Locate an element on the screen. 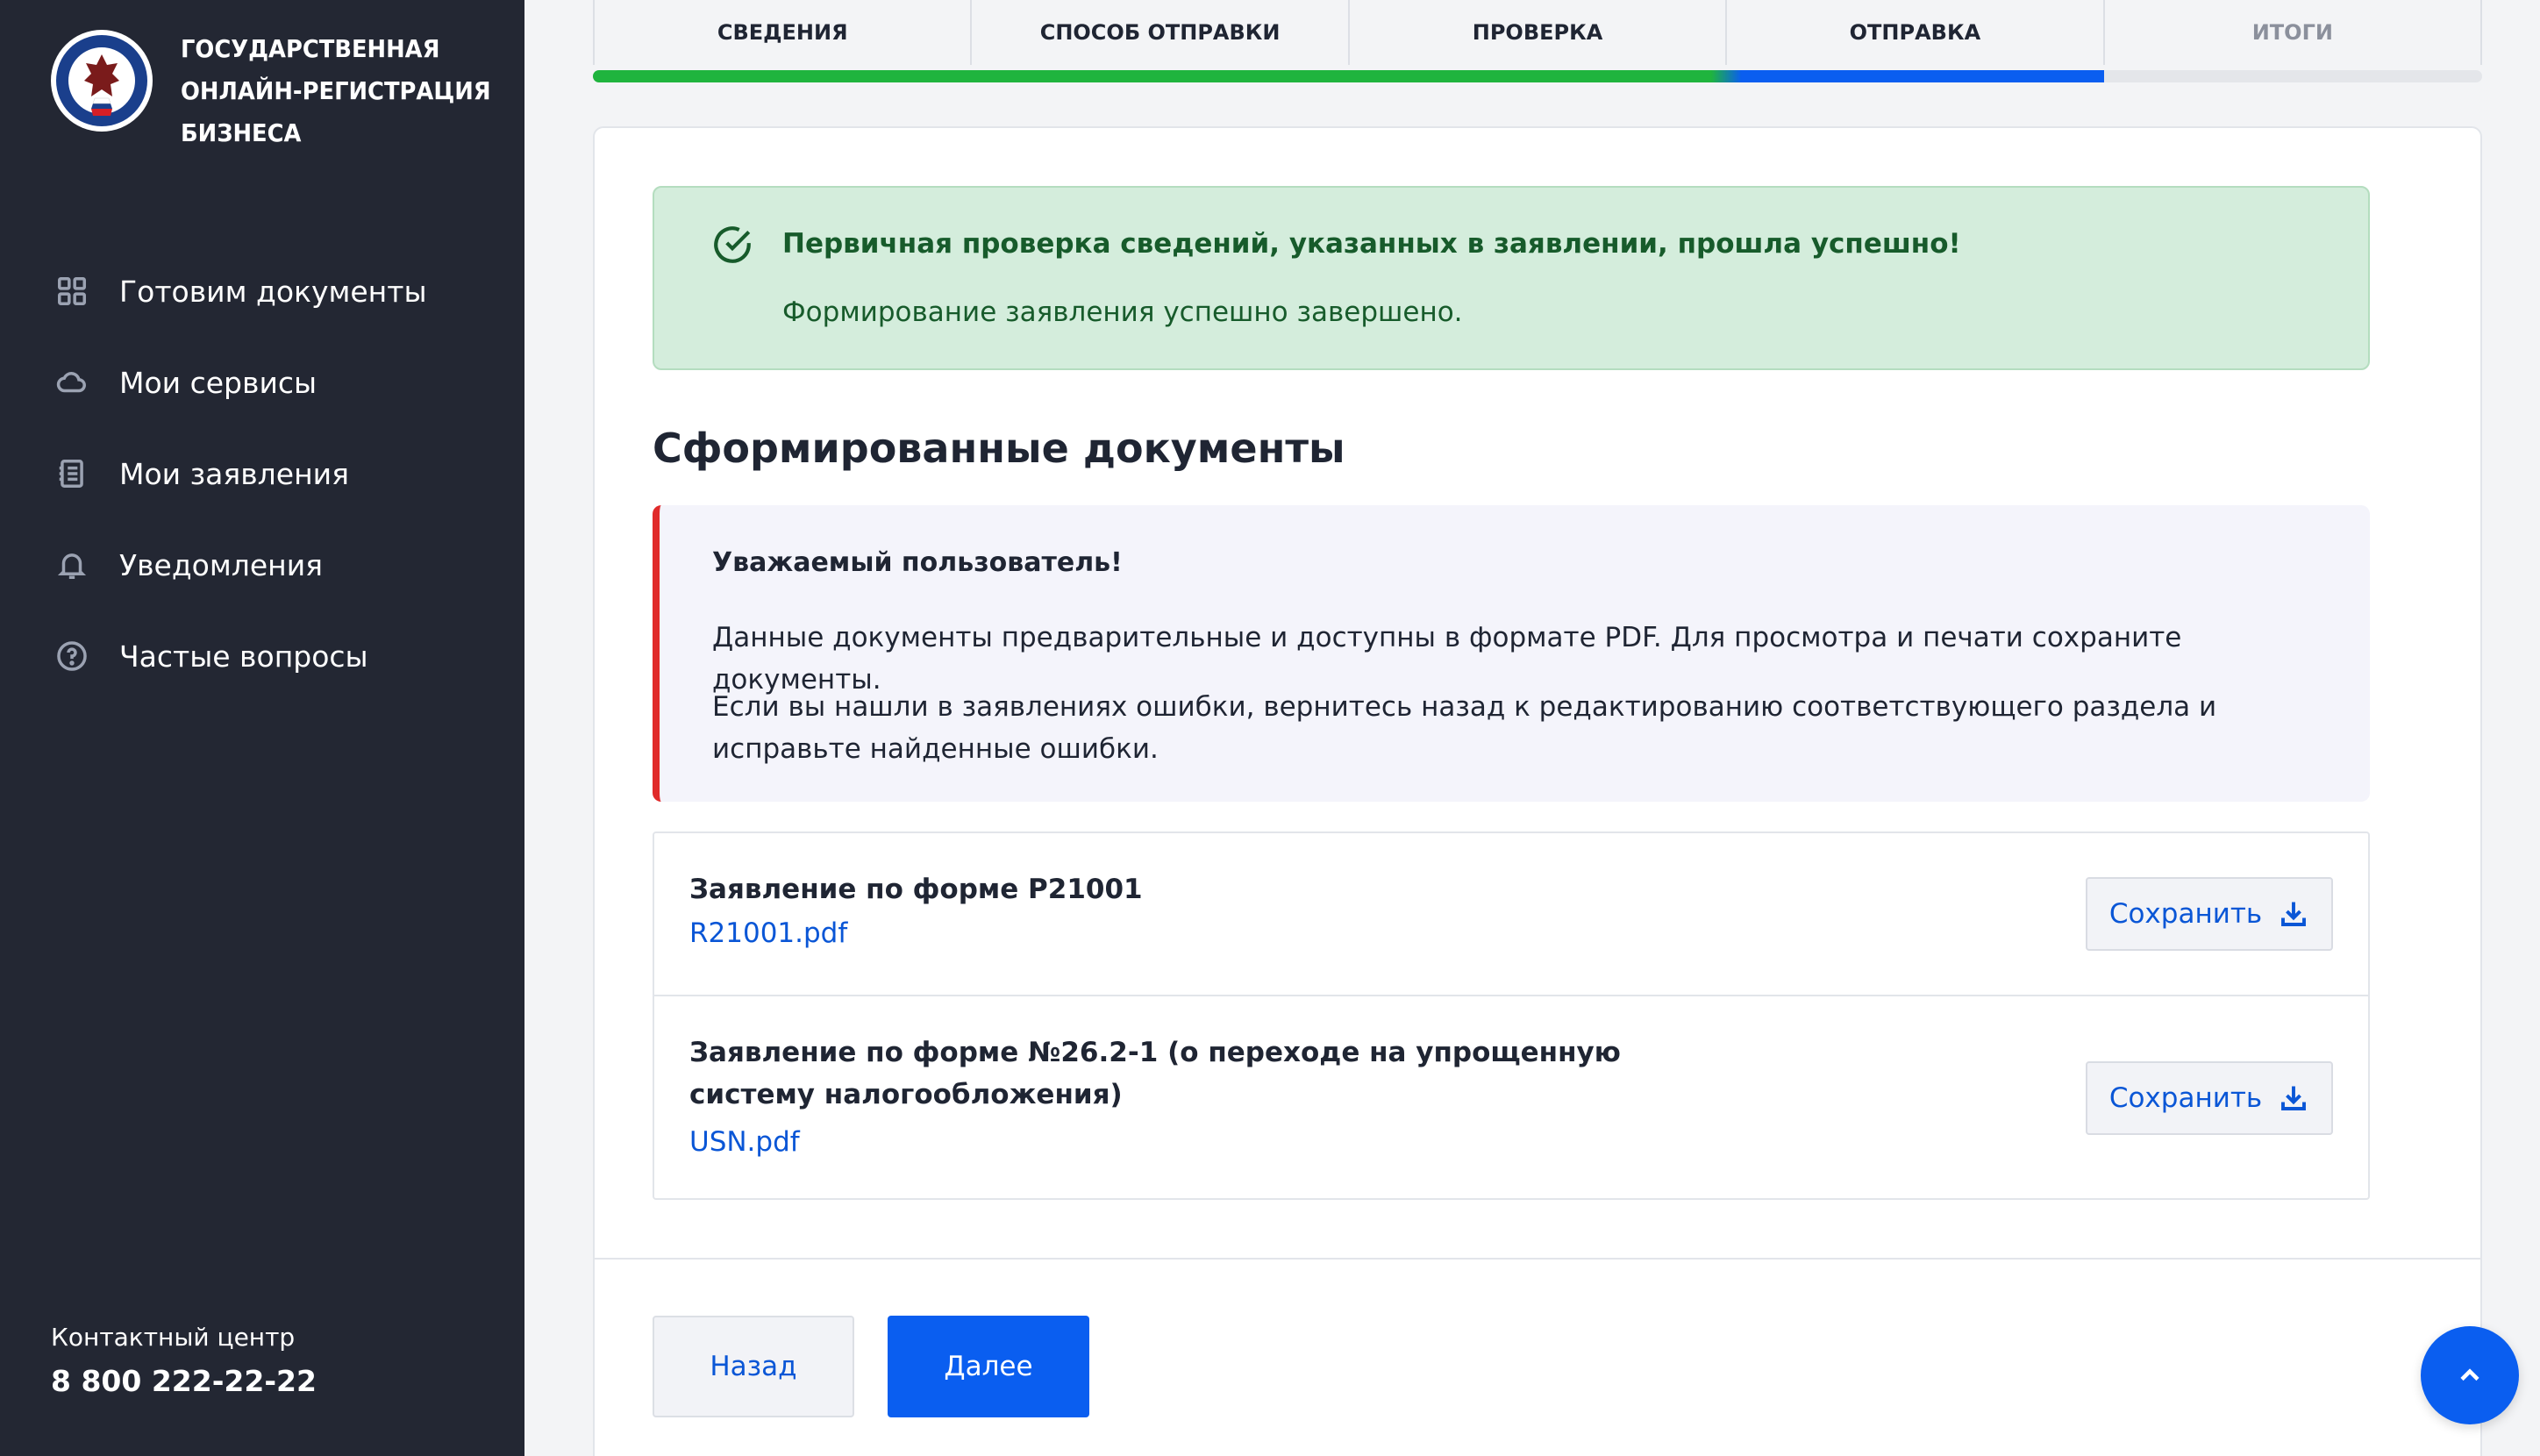 The width and height of the screenshot is (2540, 1456). scroll-to-top-button is located at coordinates (2470, 1375).